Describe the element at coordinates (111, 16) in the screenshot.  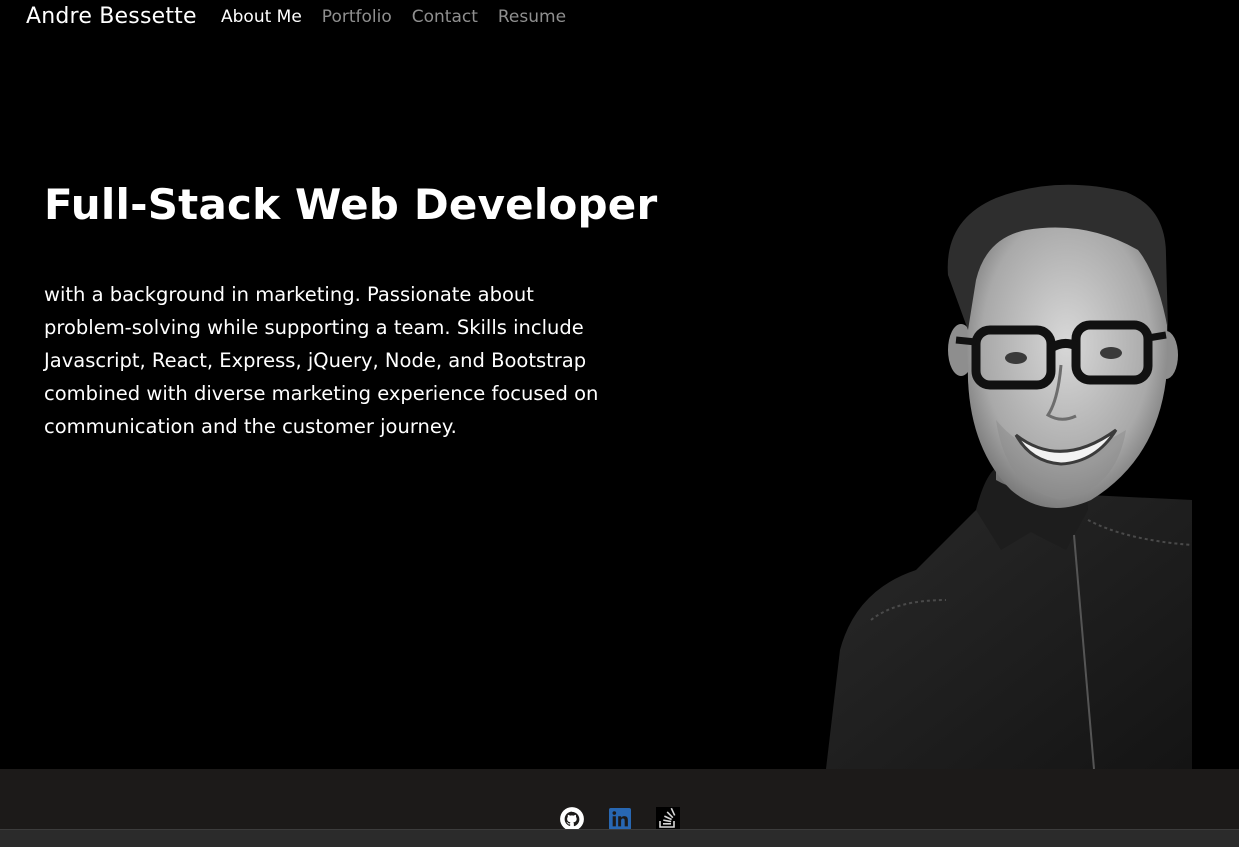
I see `brand-link: Andre Bessette` at that location.